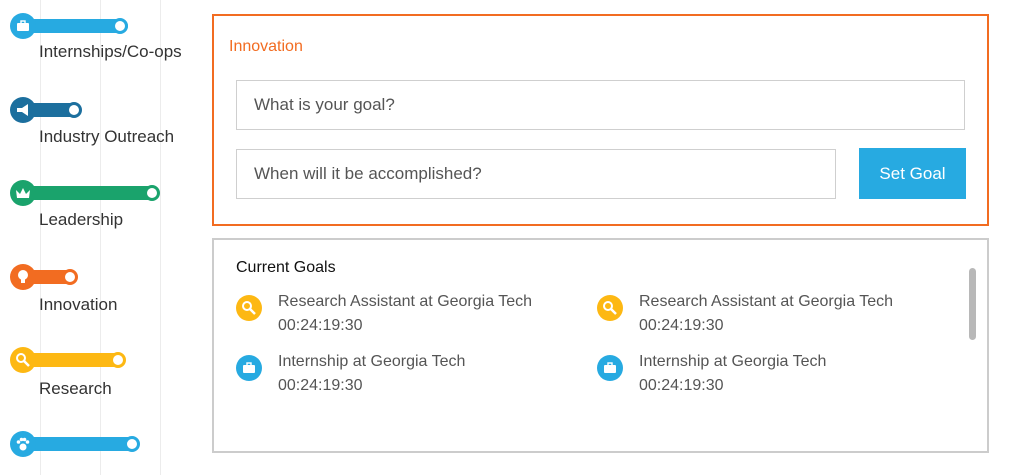  Describe the element at coordinates (23, 277) in the screenshot. I see `lightbulb-icon` at that location.